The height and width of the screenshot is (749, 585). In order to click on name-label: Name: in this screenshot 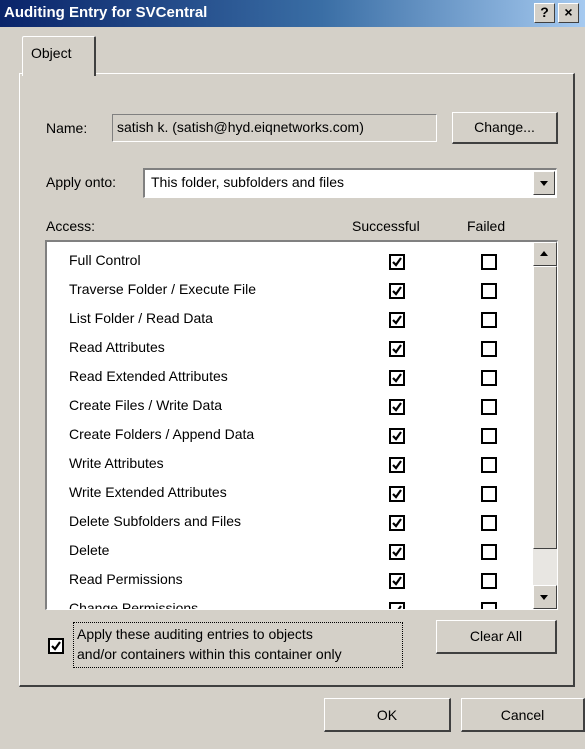, I will do `click(67, 128)`.